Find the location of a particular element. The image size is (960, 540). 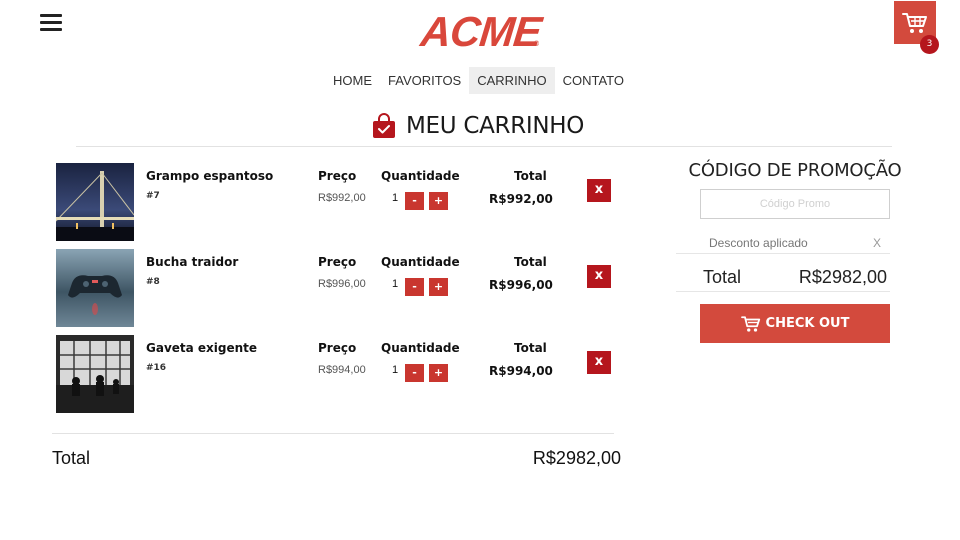

summary-total-label: Total is located at coordinates (722, 277).